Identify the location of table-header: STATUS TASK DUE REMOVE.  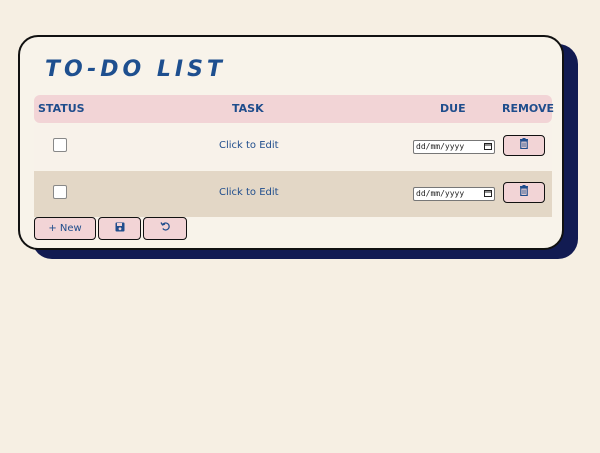
(294, 109).